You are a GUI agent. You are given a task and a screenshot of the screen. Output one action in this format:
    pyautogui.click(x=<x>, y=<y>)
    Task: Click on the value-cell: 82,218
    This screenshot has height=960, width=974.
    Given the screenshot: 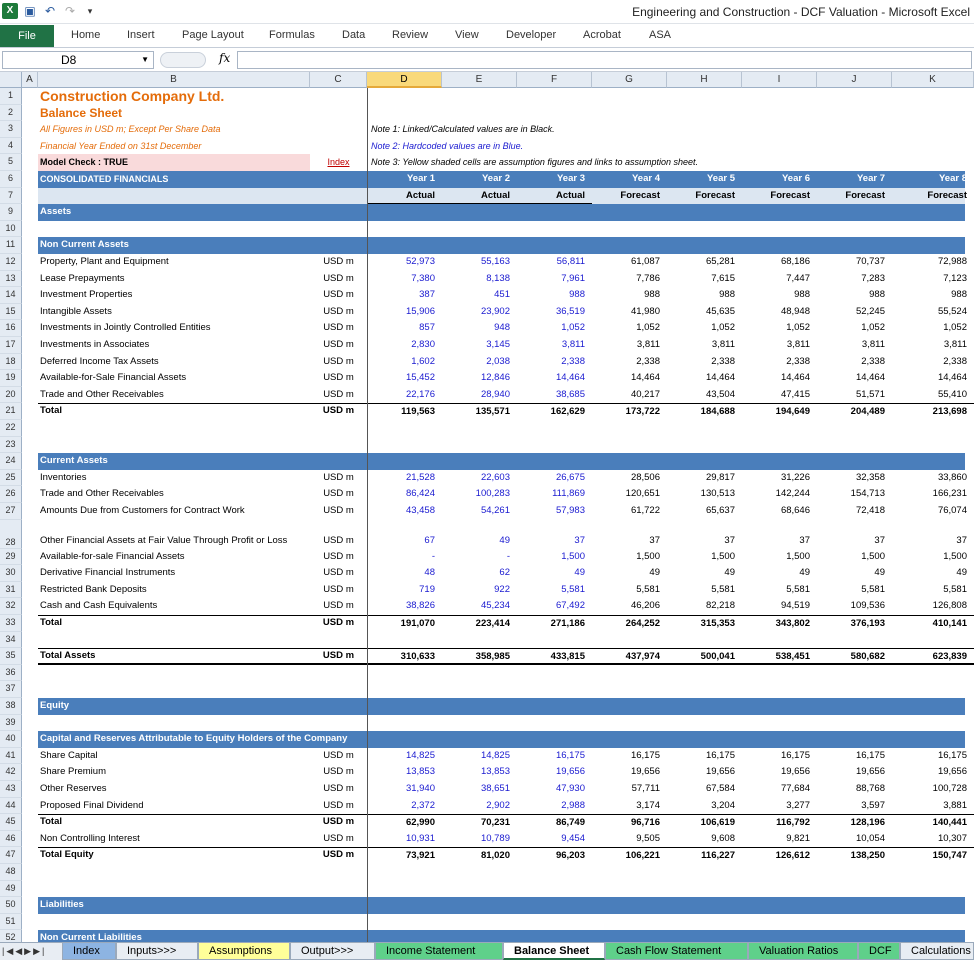 What is the action you would take?
    pyautogui.click(x=704, y=606)
    